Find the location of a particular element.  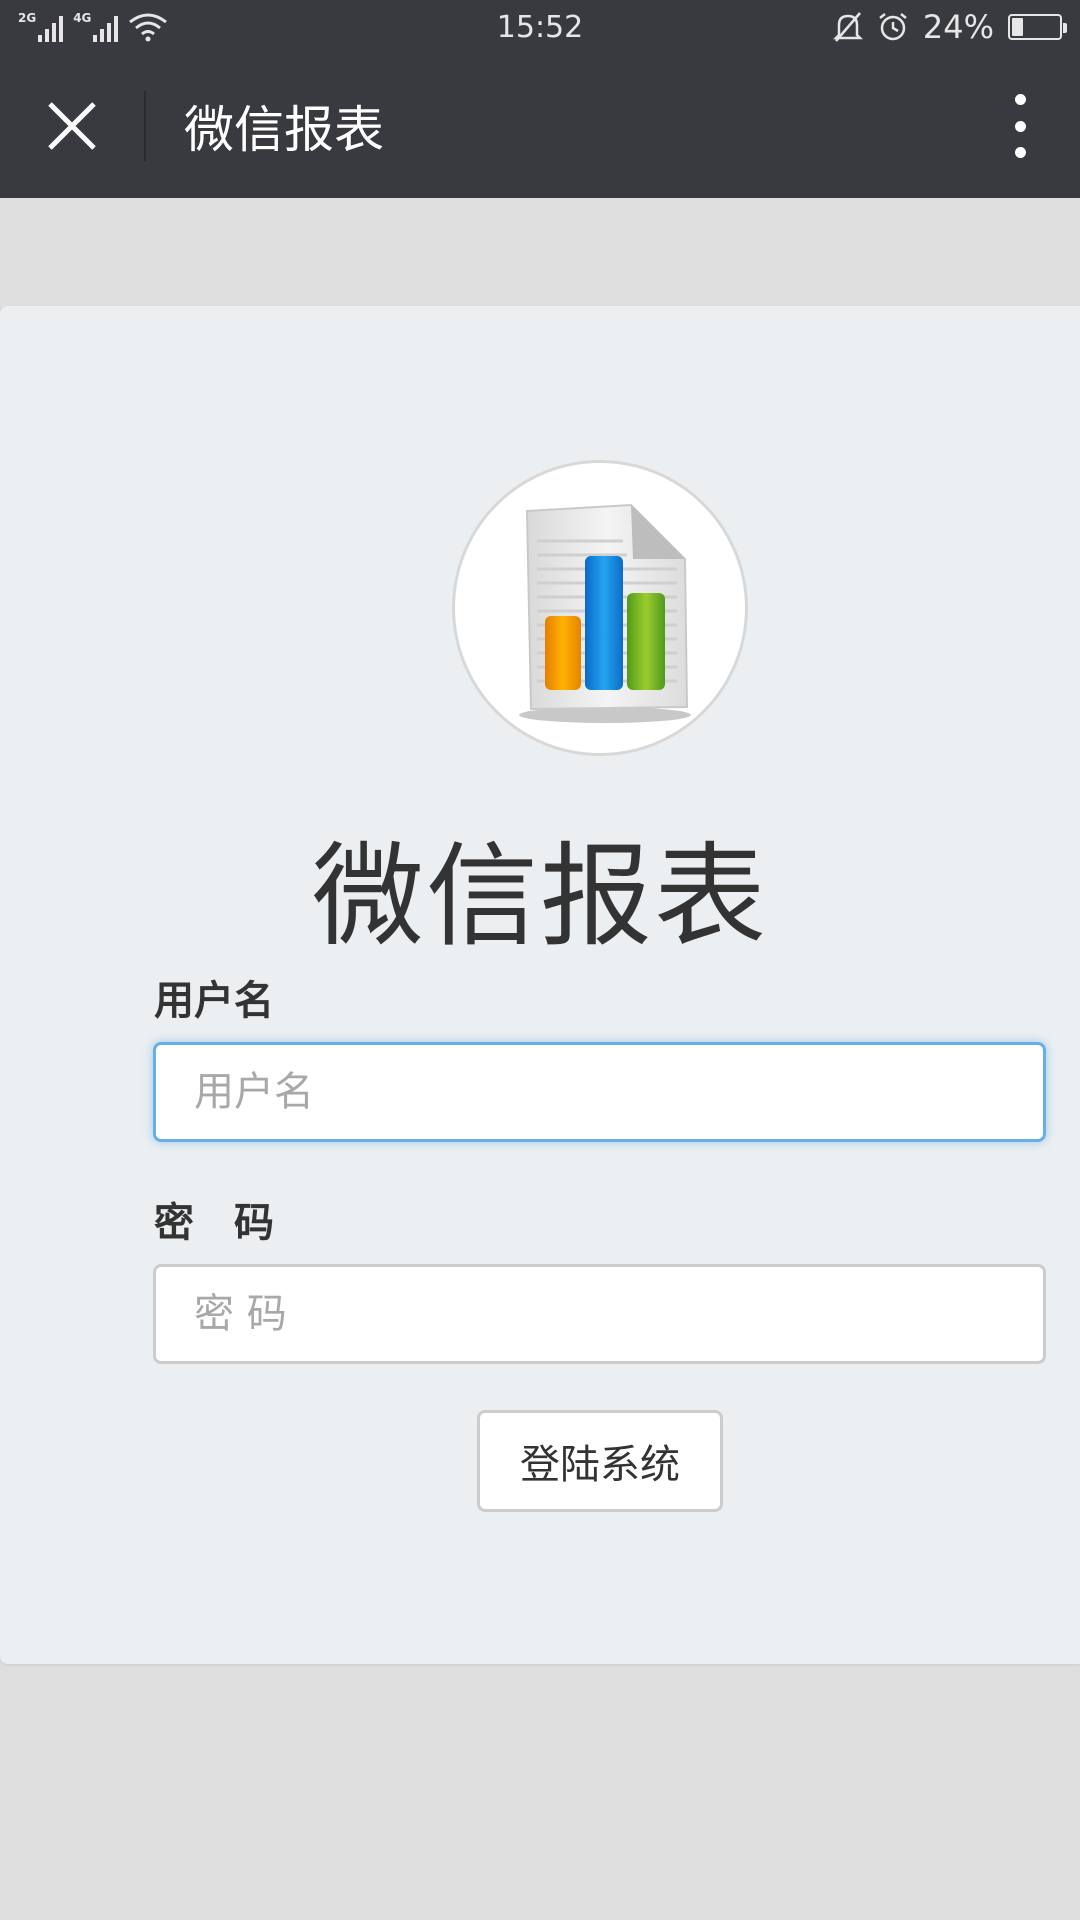

status-right: 24% is located at coordinates (949, 27).